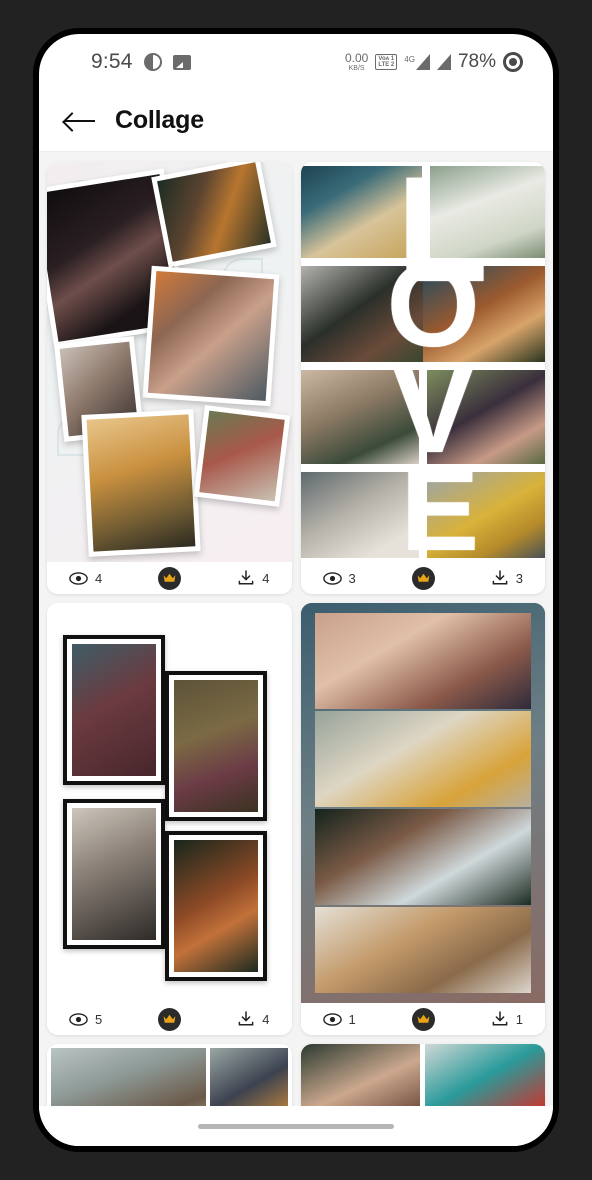 Image resolution: width=592 pixels, height=1180 pixels. I want to click on view-count-value: 3, so click(352, 578).